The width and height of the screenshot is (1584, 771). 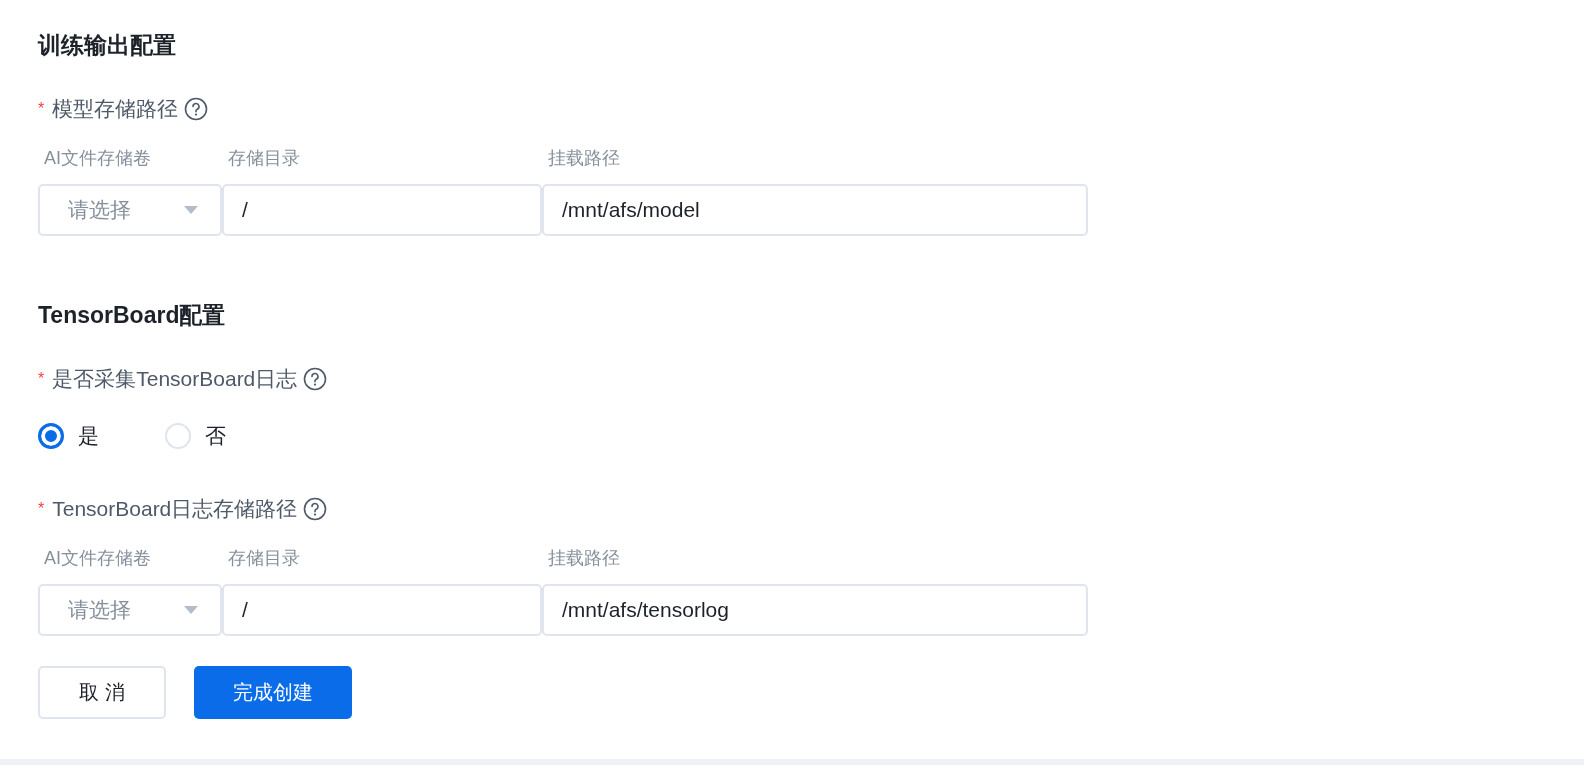 What do you see at coordinates (175, 379) in the screenshot?
I see `field-label: 是否采集TensorBoard日志` at bounding box center [175, 379].